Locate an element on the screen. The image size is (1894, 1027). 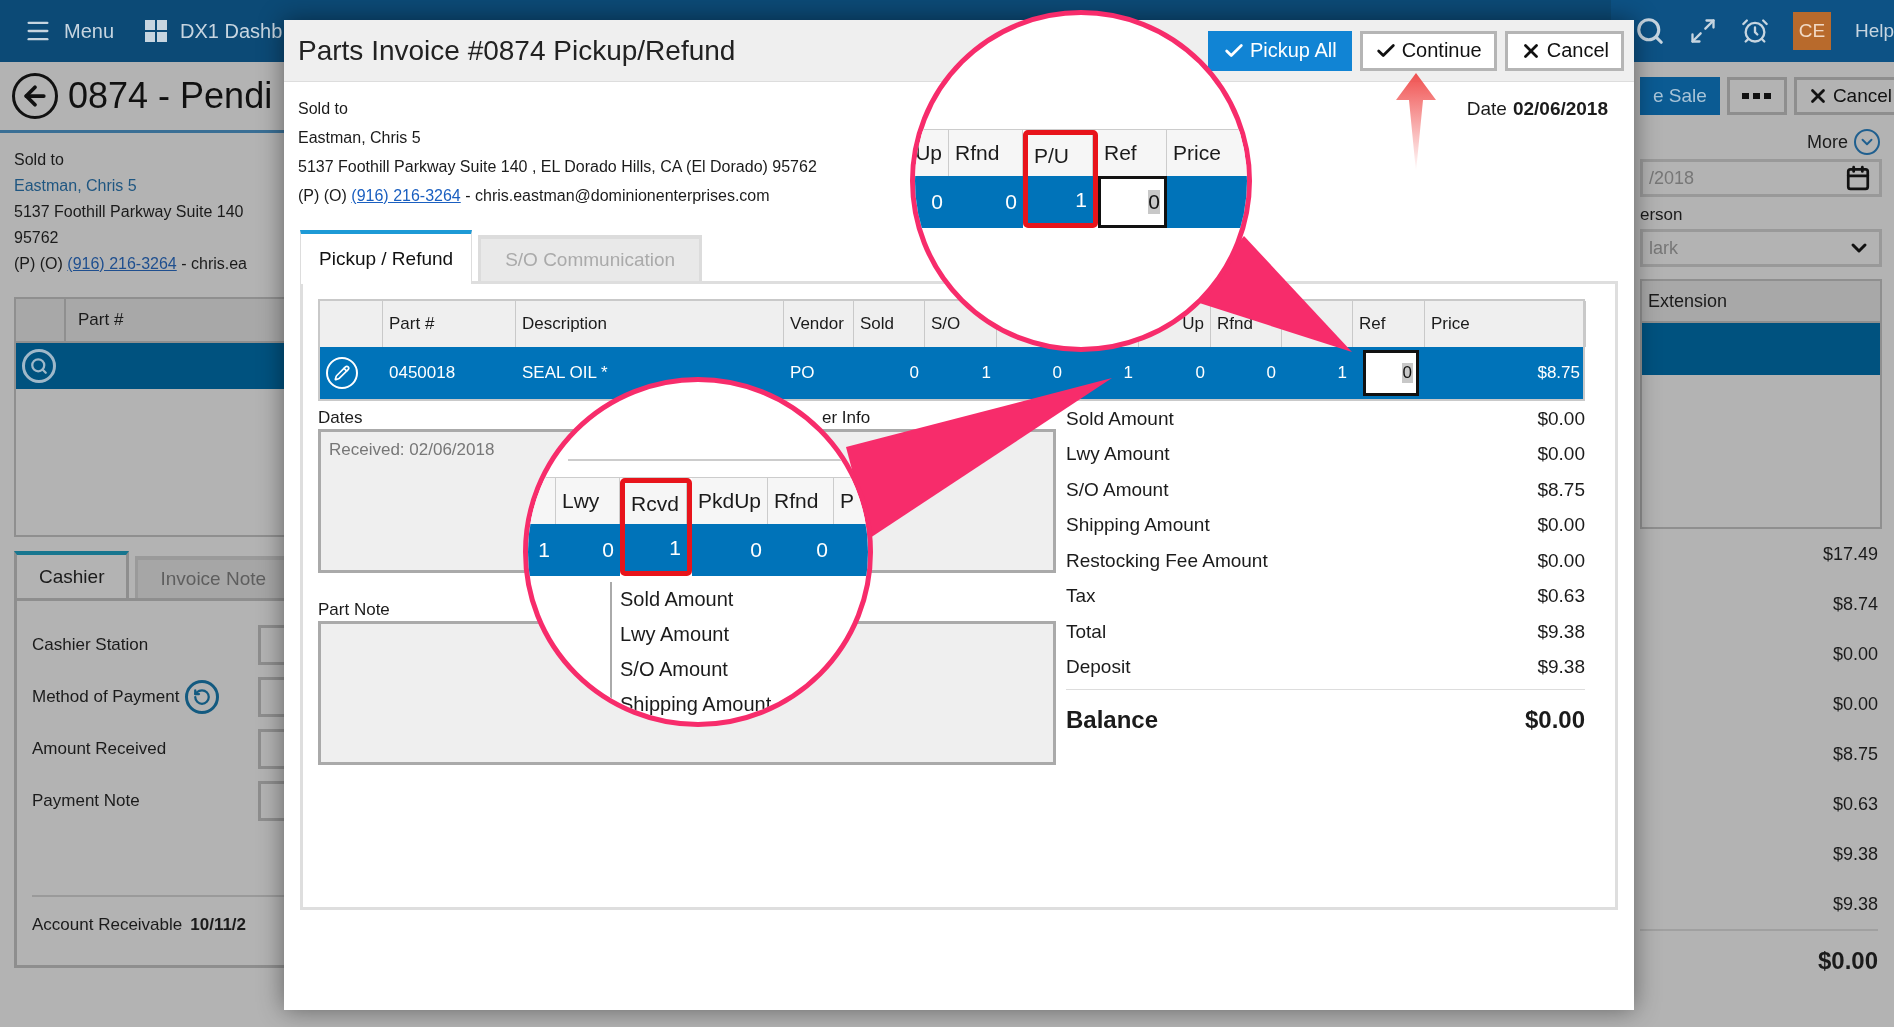
field-label: Cashier Station is located at coordinates (90, 645).